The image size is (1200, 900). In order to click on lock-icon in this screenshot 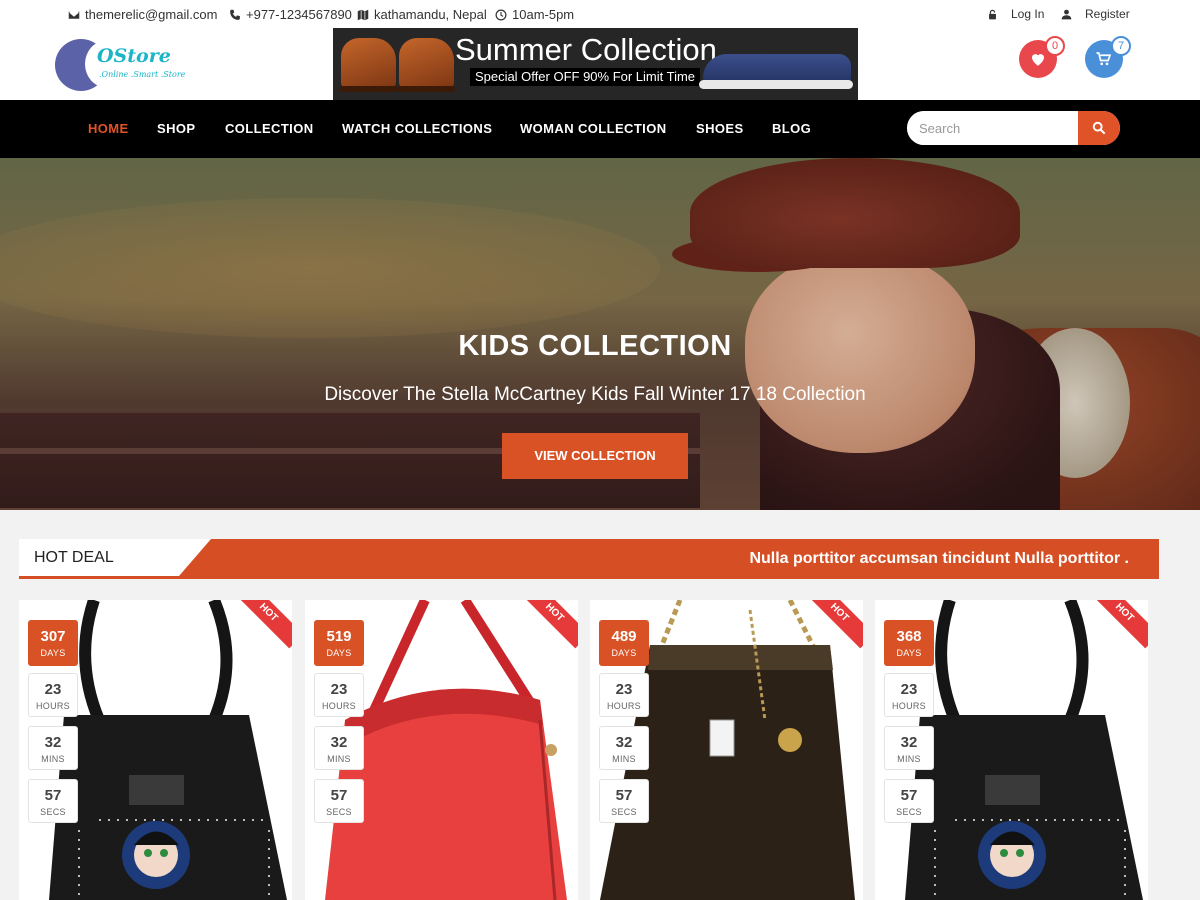, I will do `click(992, 14)`.